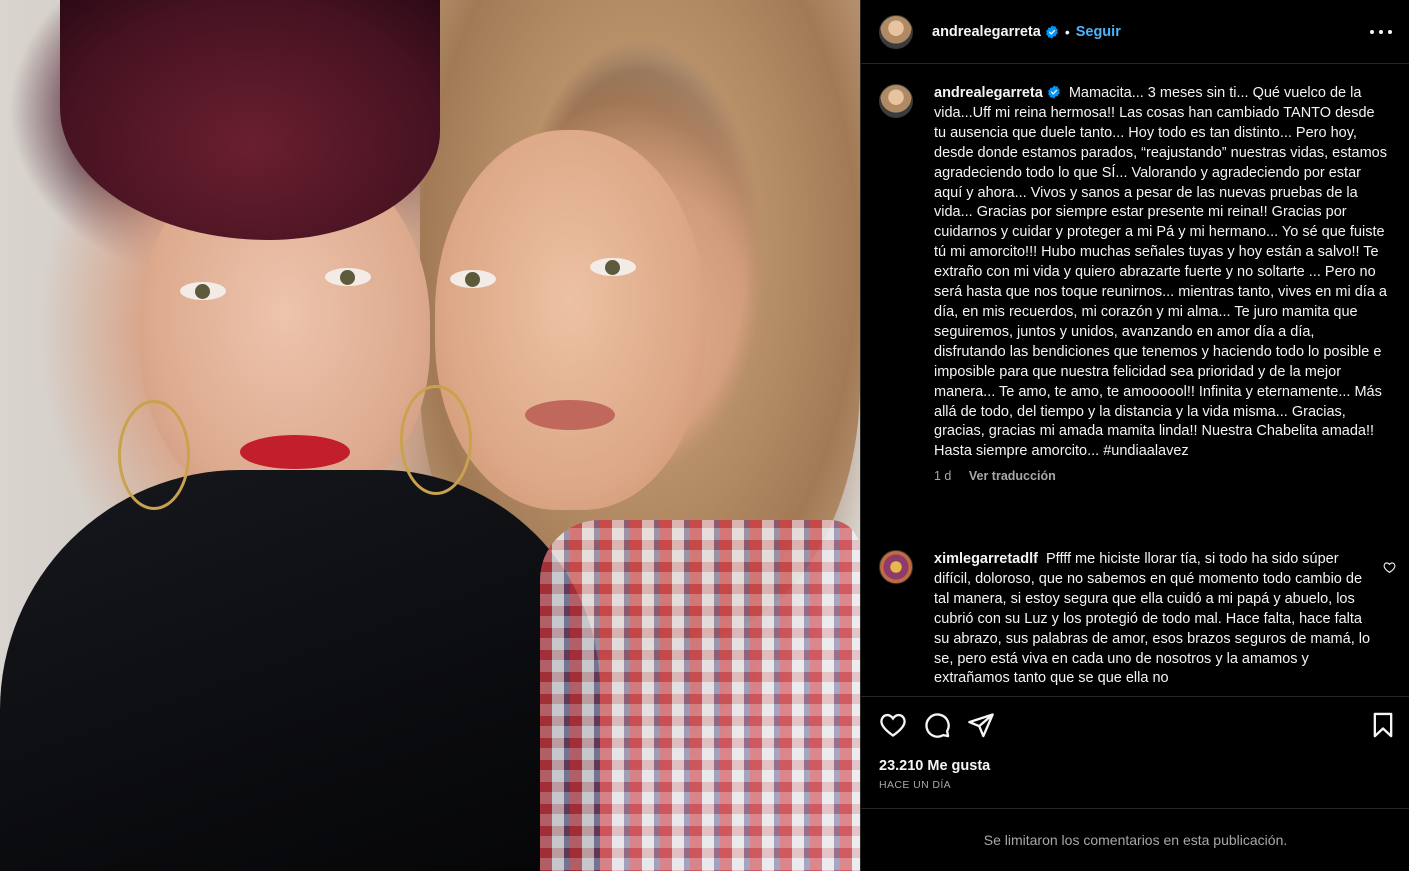 Image resolution: width=1409 pixels, height=871 pixels. Describe the element at coordinates (1381, 32) in the screenshot. I see `more-options-icon` at that location.